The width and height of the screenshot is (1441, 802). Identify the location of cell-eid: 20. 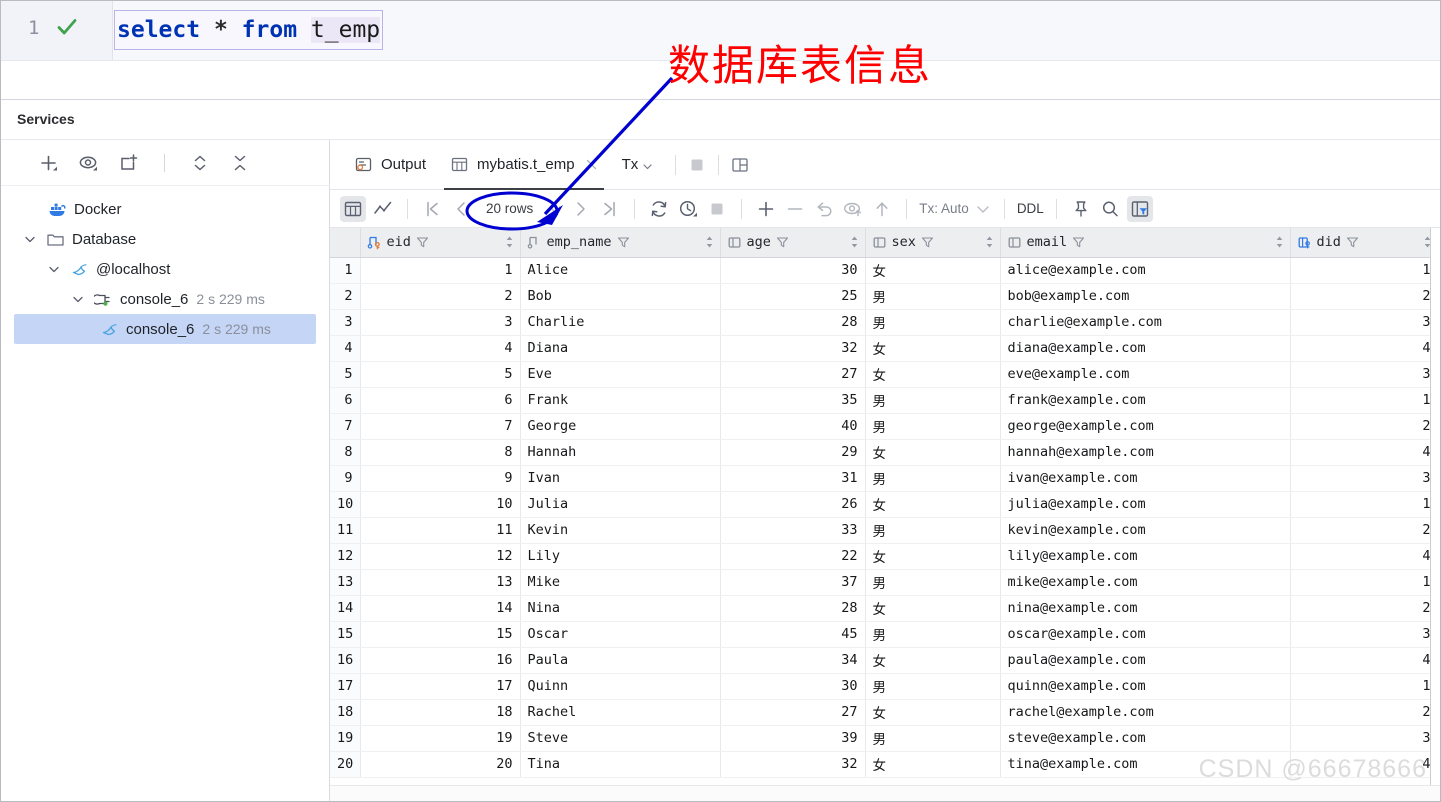
(440, 764).